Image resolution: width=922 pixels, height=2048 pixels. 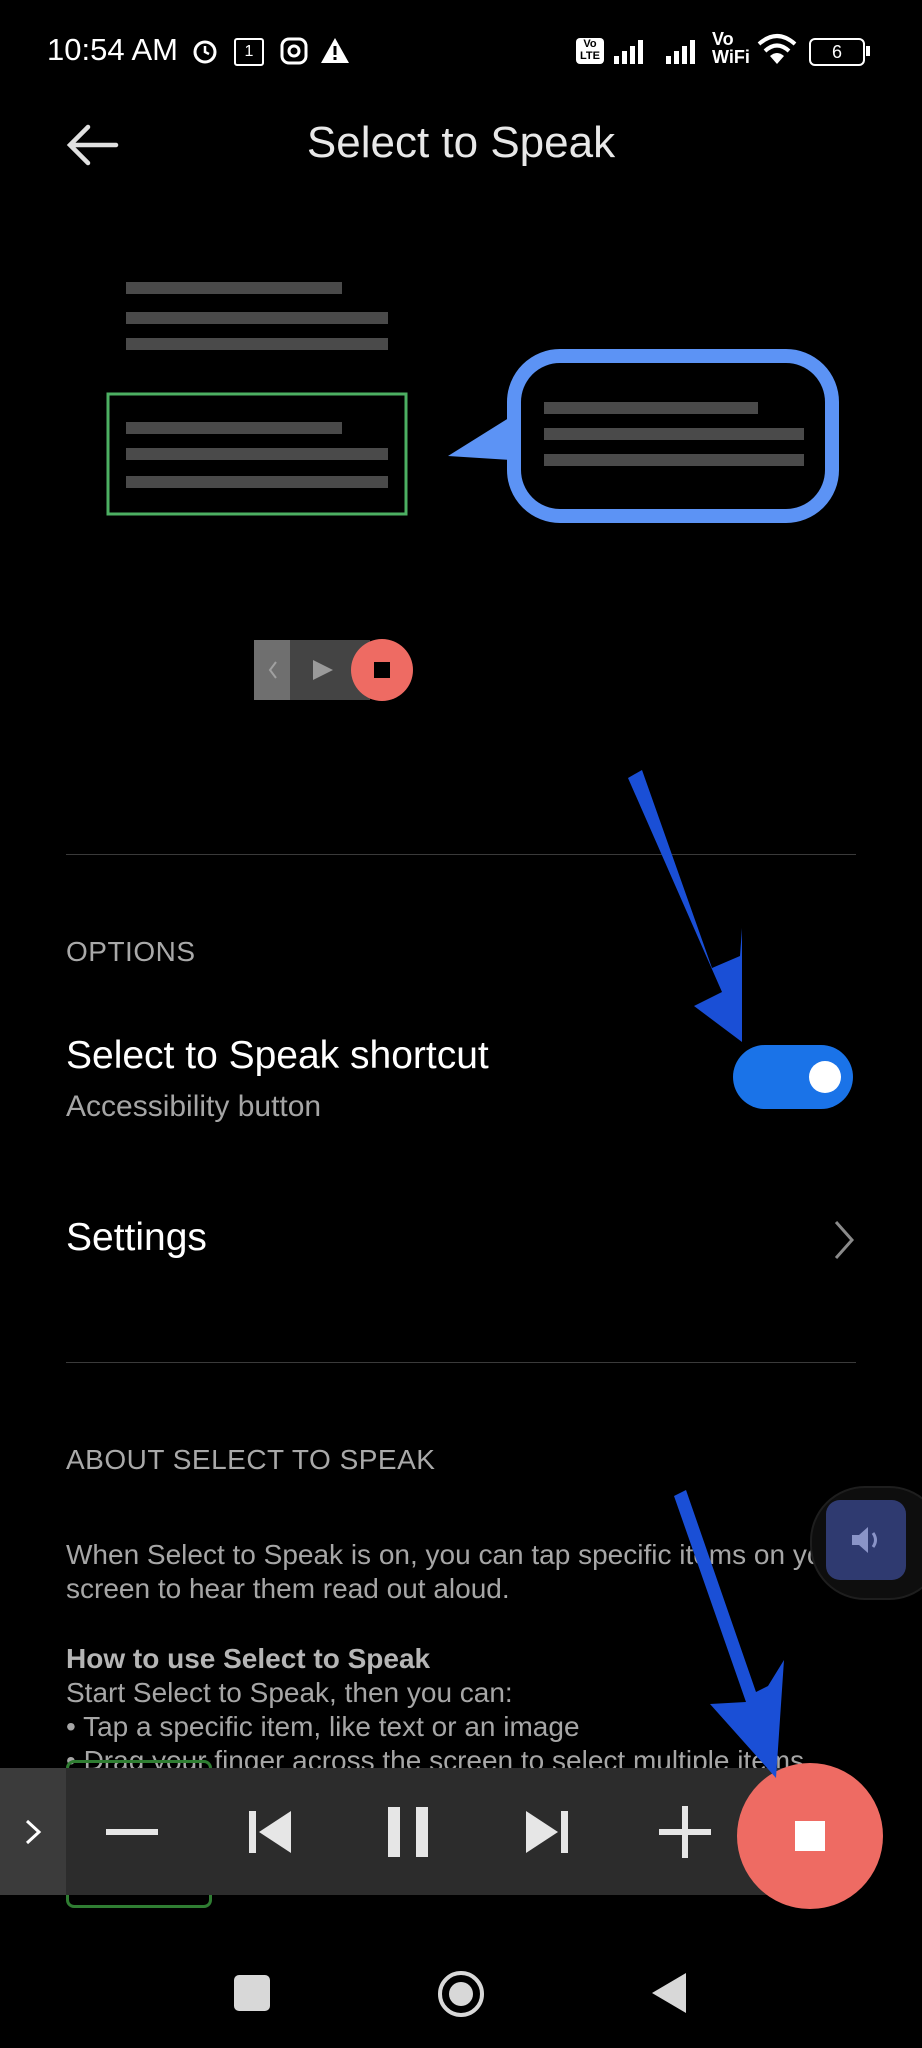 I want to click on toggle-knob, so click(x=825, y=1077).